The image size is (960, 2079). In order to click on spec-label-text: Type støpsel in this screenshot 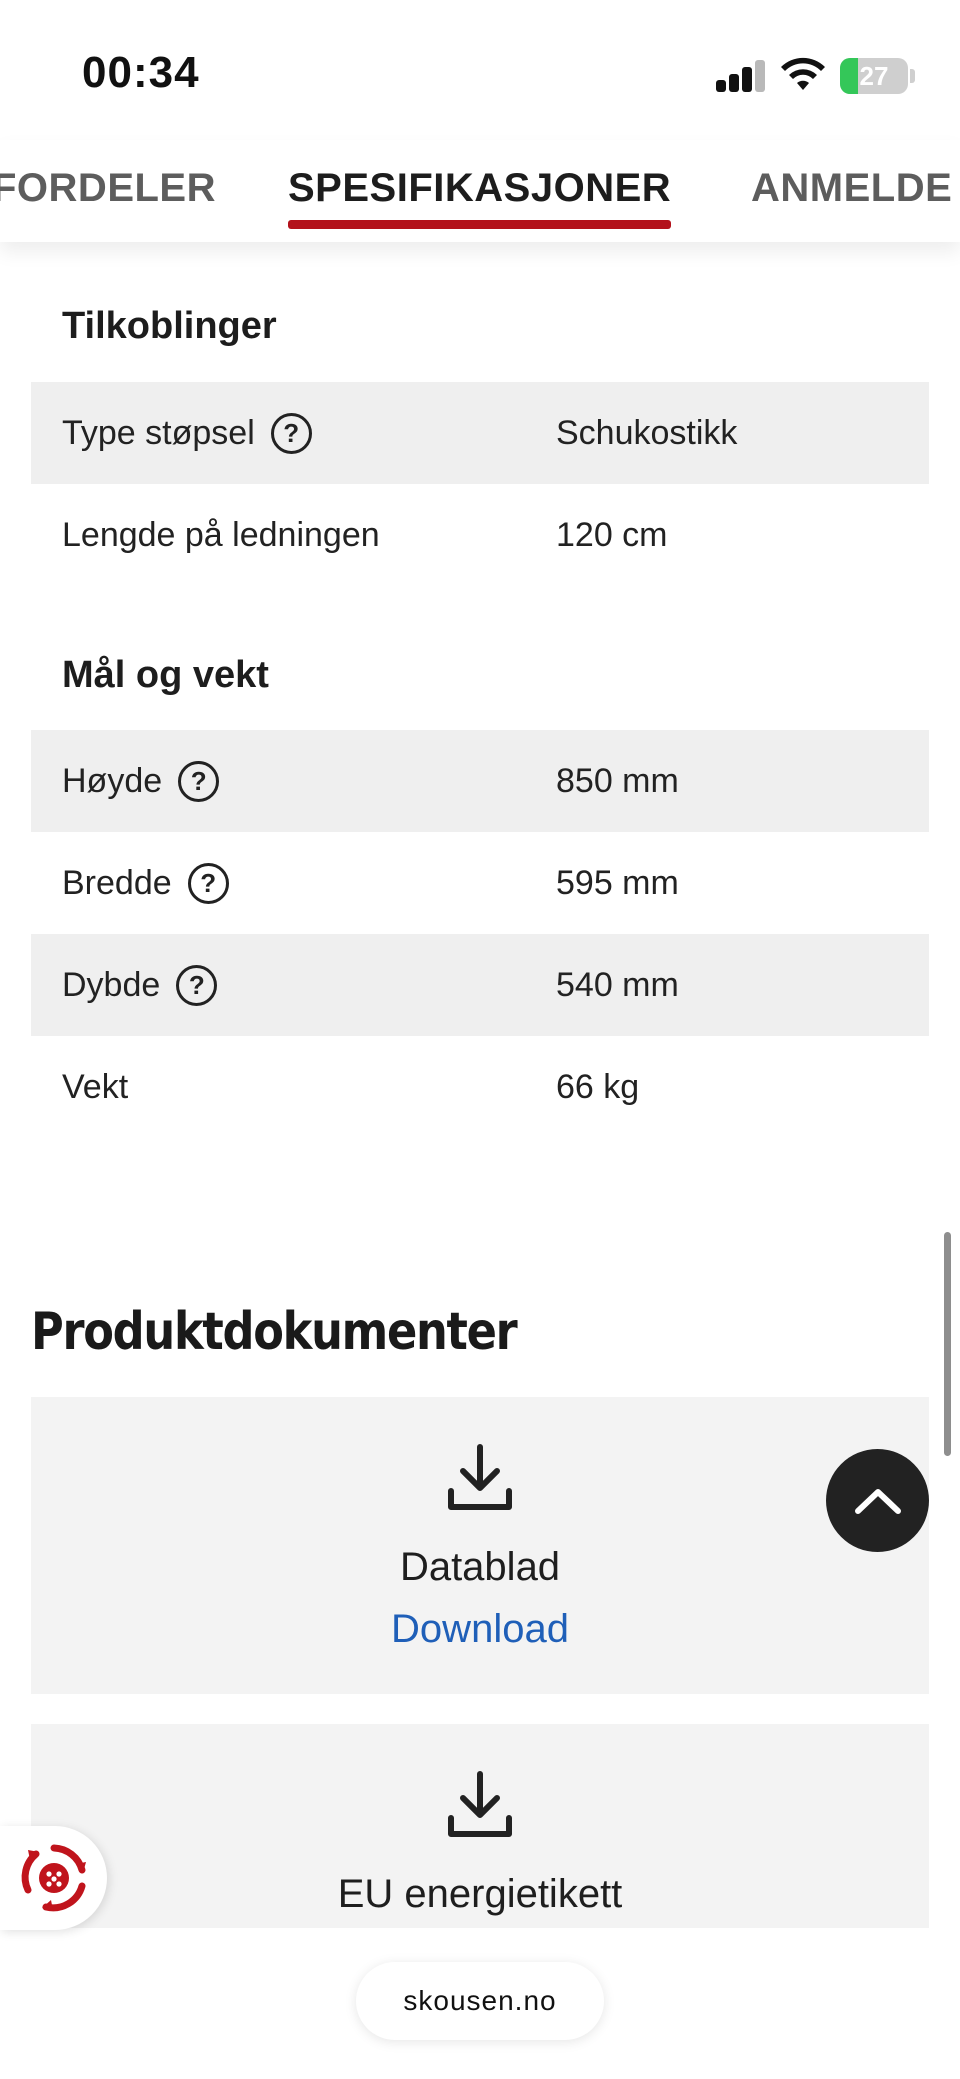, I will do `click(158, 432)`.